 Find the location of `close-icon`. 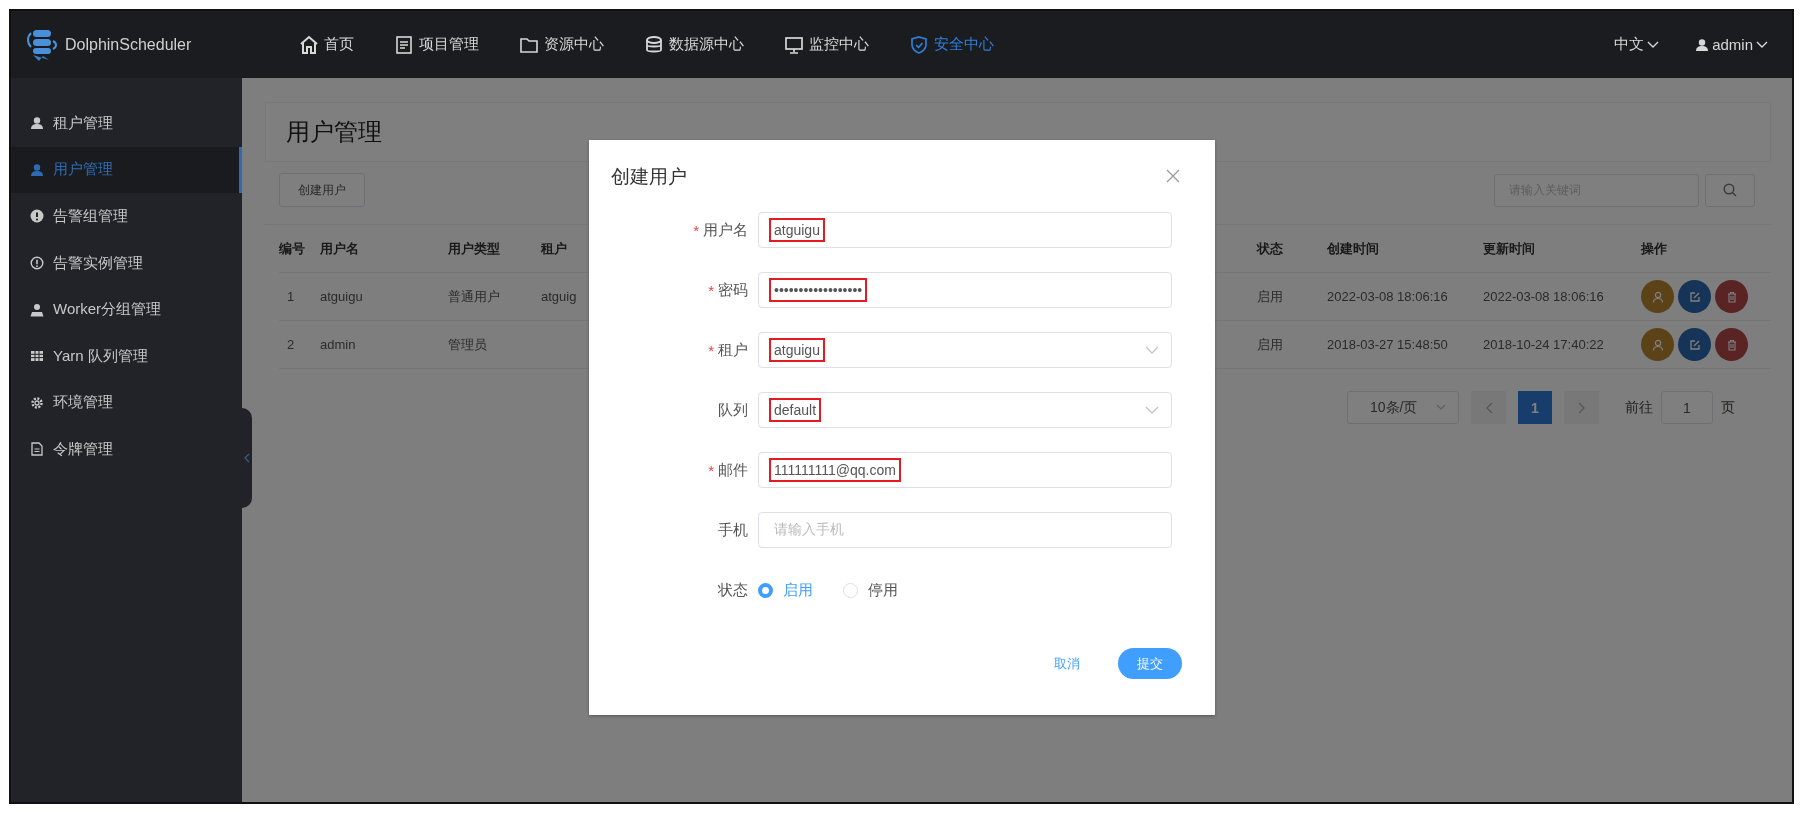

close-icon is located at coordinates (1173, 175).